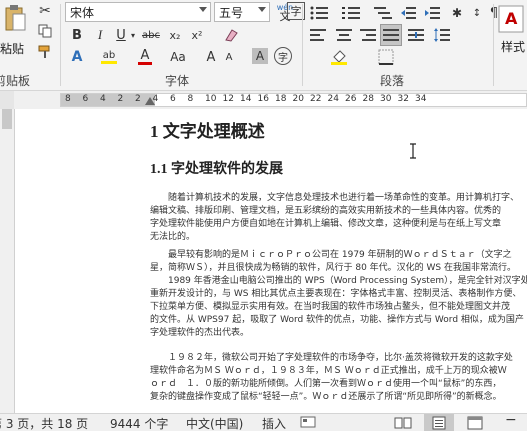 The image size is (527, 432). Describe the element at coordinates (283, 56) in the screenshot. I see `encircle-char-button: 字` at that location.